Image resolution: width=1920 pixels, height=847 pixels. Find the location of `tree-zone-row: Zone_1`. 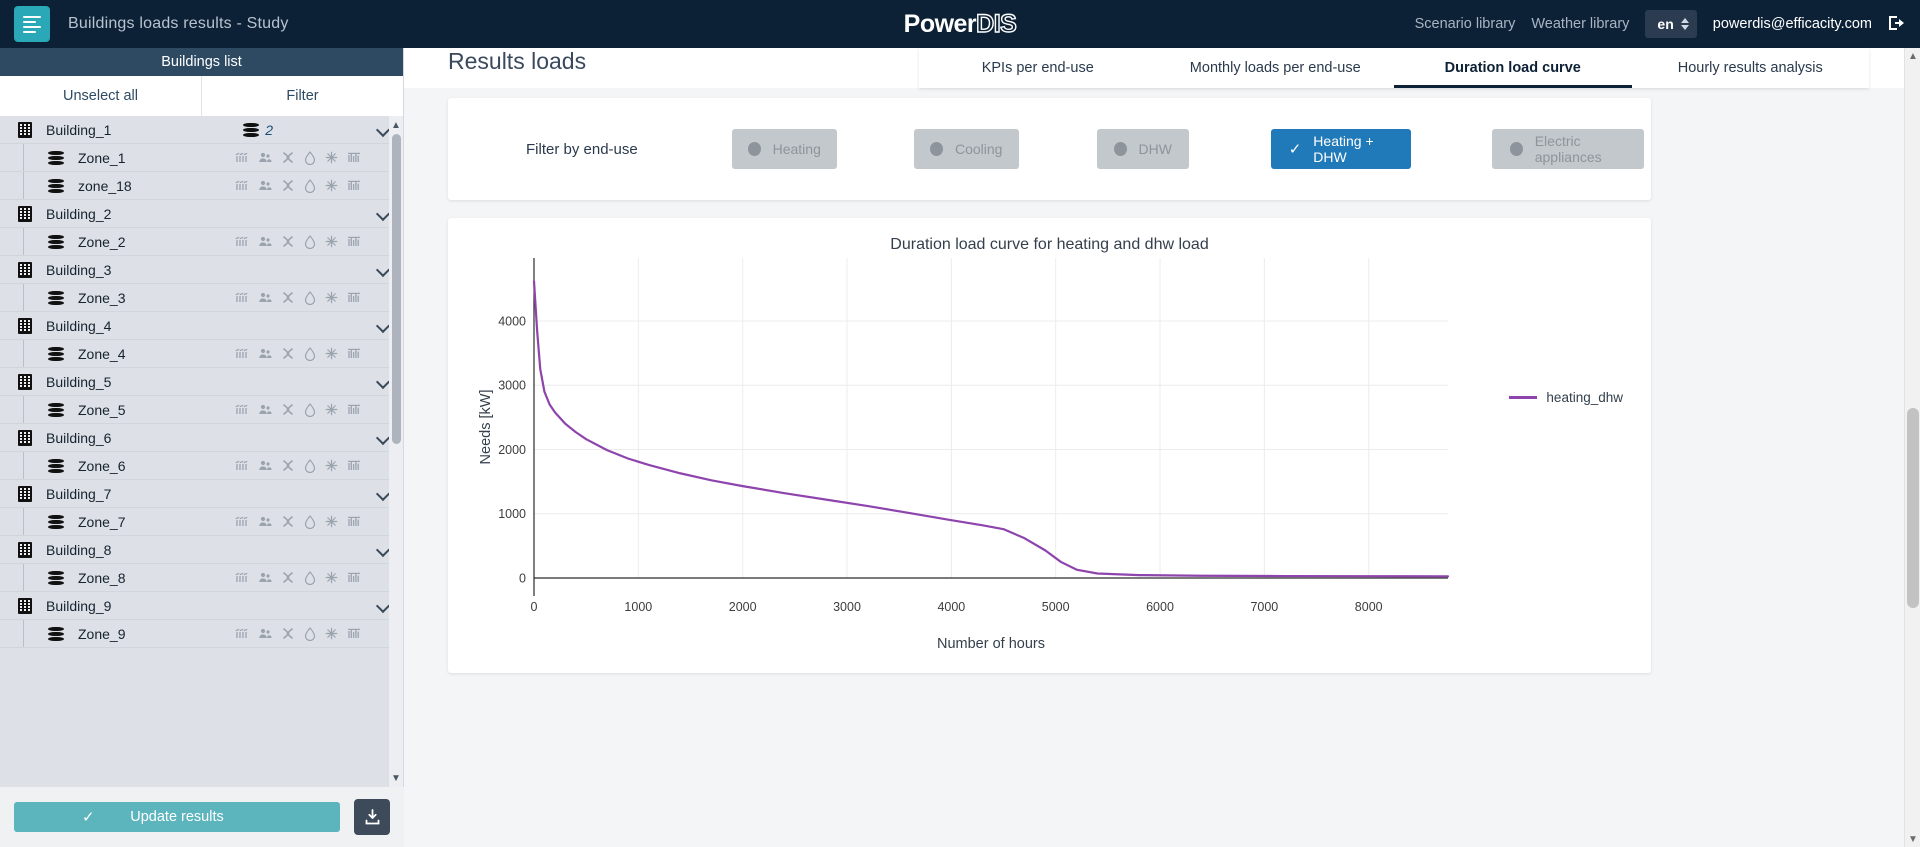

tree-zone-row: Zone_1 is located at coordinates (201, 158).